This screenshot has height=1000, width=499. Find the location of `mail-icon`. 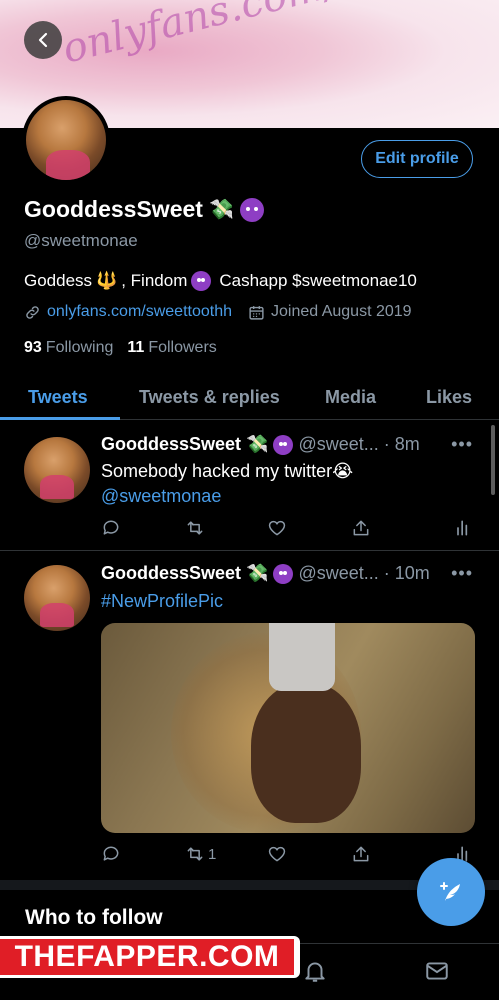

mail-icon is located at coordinates (437, 971).